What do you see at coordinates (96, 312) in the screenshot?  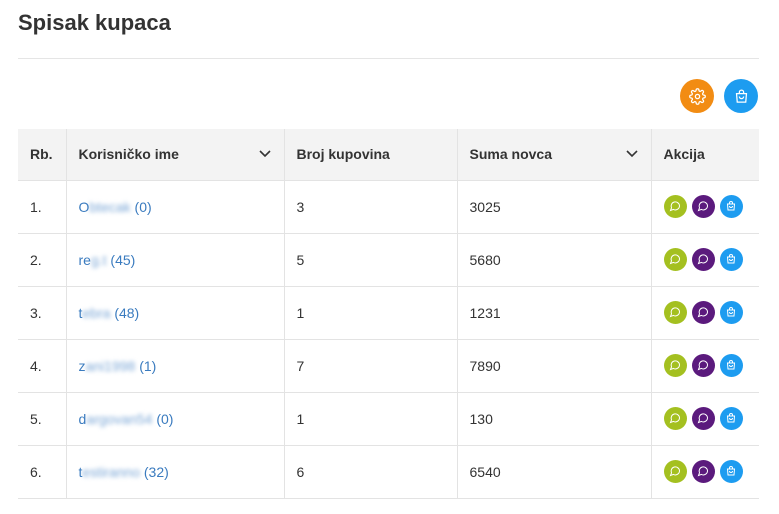 I see `username-blurred: ebra` at bounding box center [96, 312].